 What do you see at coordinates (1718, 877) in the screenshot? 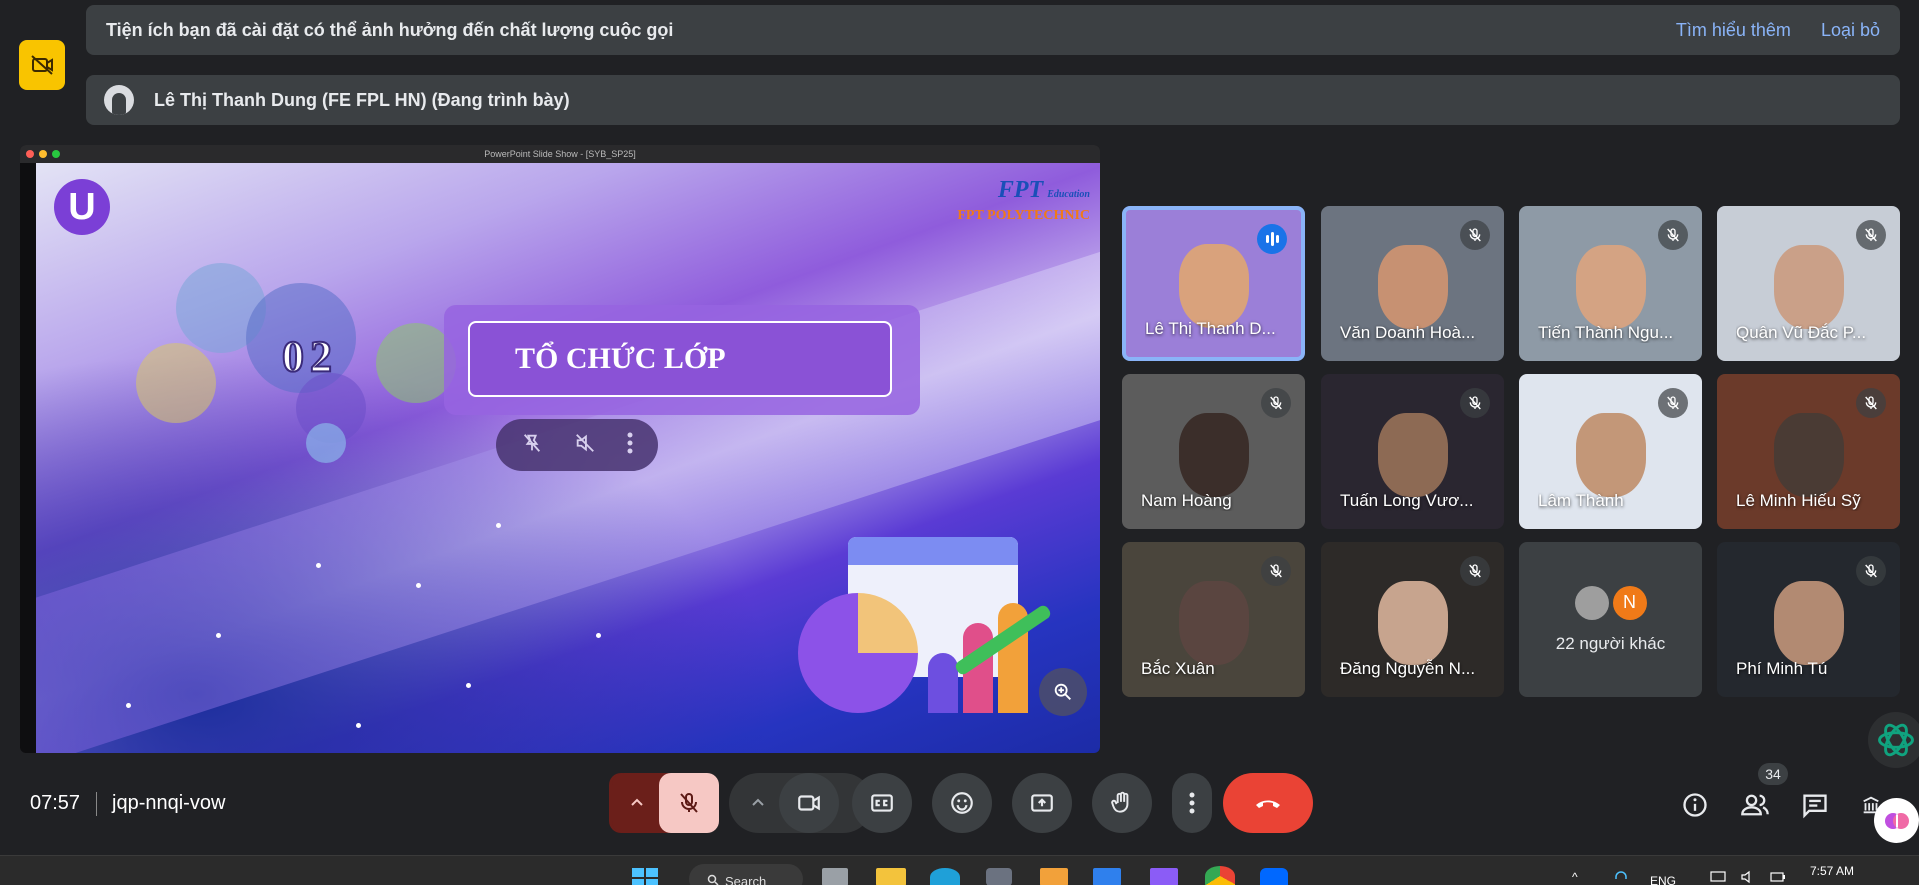
I see `network-icon` at bounding box center [1718, 877].